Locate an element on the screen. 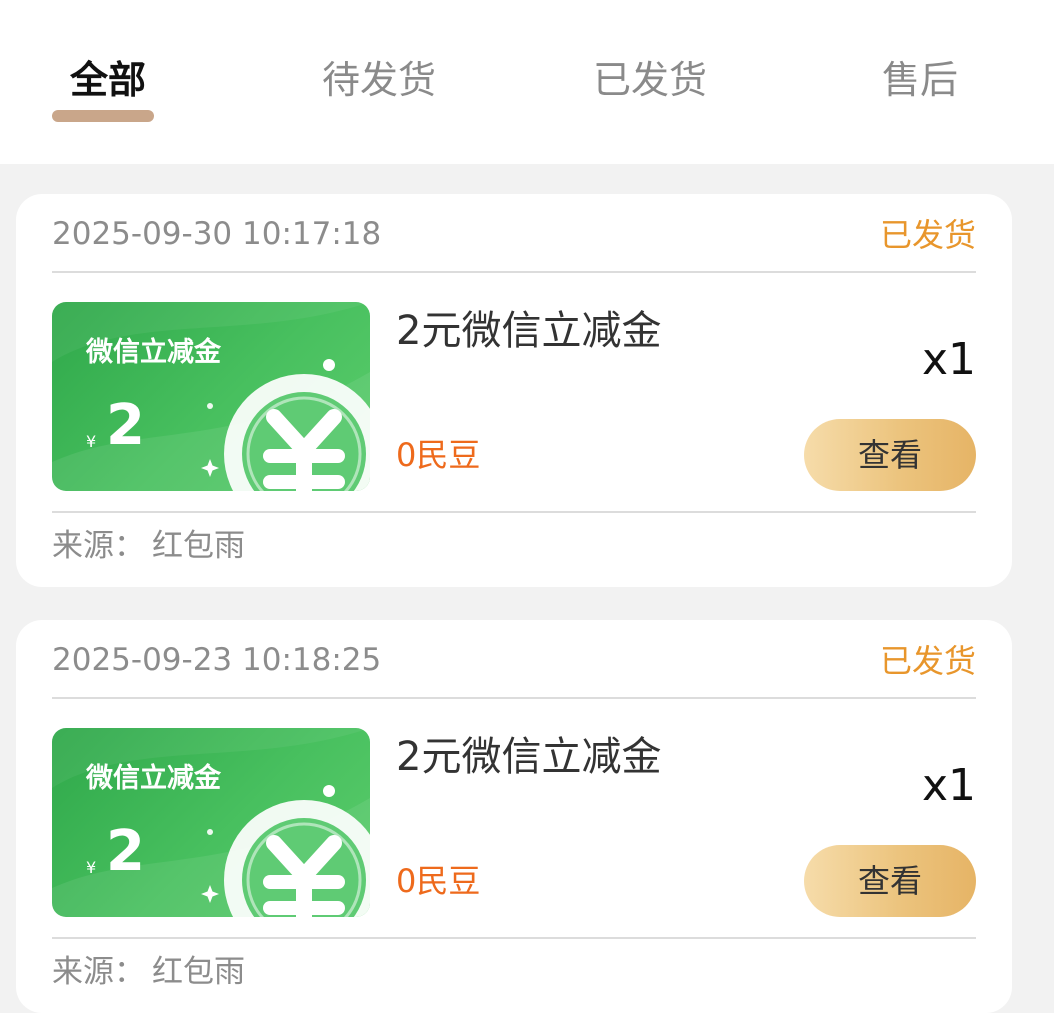 The height and width of the screenshot is (1013, 1054). tab-shipped: 已发货 is located at coordinates (650, 82).